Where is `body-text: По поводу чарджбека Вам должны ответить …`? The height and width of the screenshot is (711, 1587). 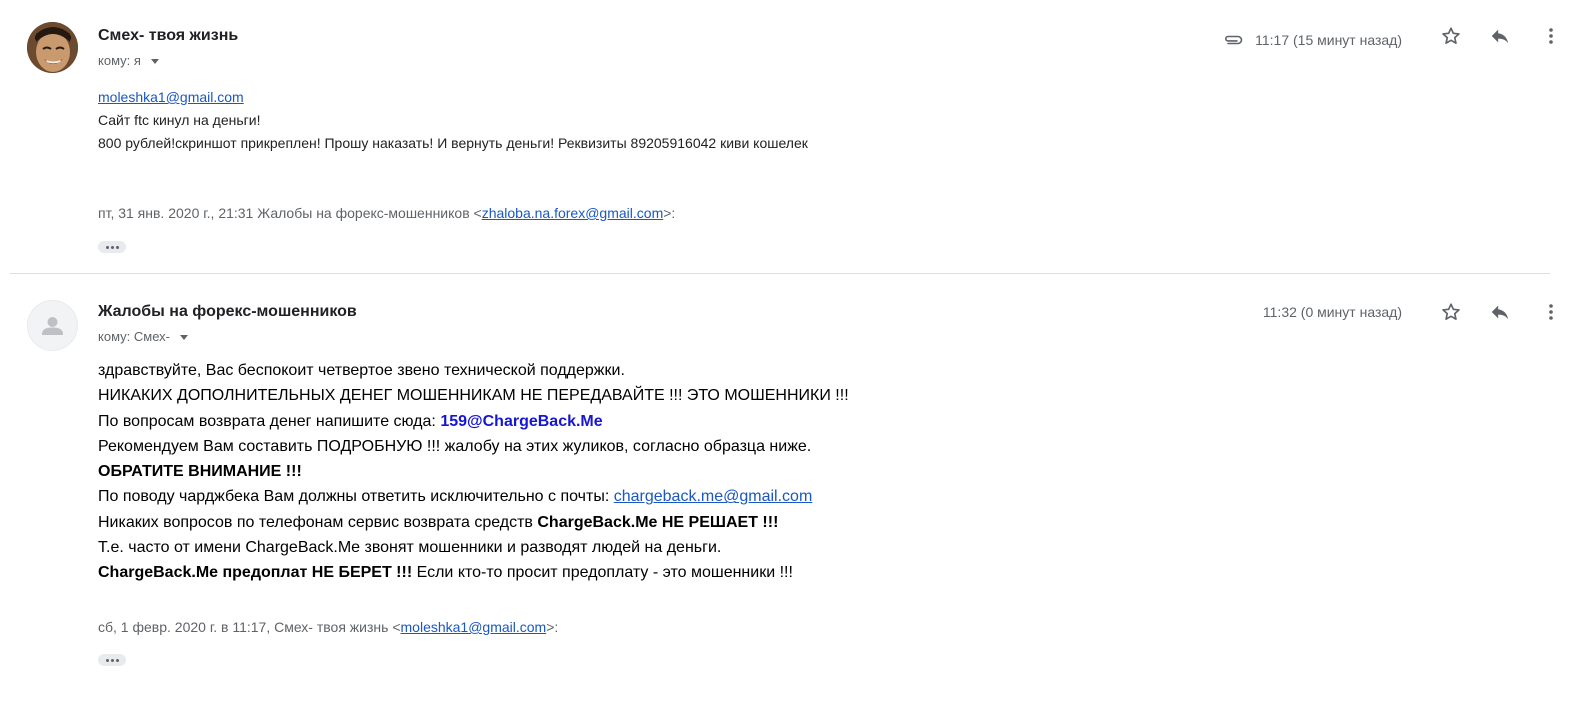
body-text: По поводу чарджбека Вам должны ответить … is located at coordinates (356, 497).